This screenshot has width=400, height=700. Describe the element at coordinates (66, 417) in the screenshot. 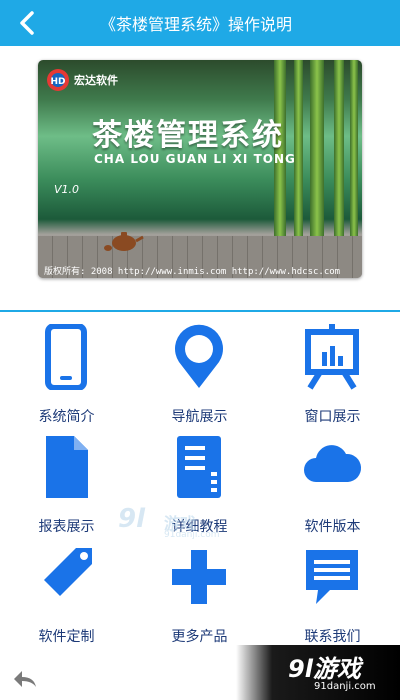

I see `menu-label: 系统简介` at that location.